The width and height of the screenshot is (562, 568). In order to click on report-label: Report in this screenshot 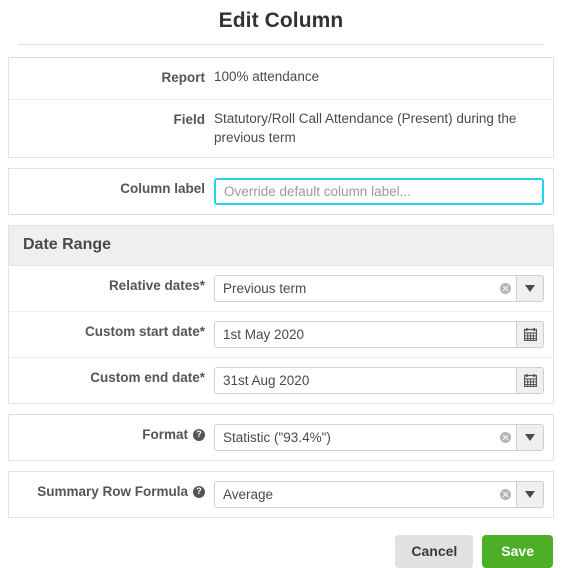, I will do `click(183, 77)`.